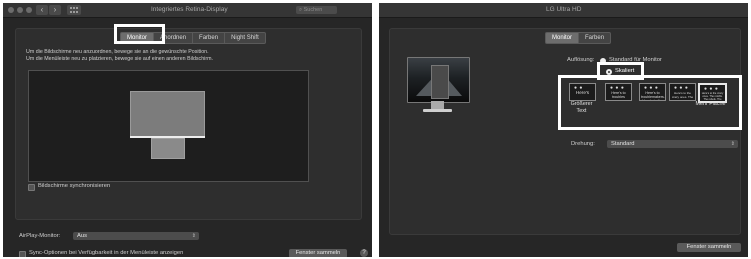 Image resolution: width=751 pixels, height=259 pixels. What do you see at coordinates (438, 80) in the screenshot?
I see `desktop-wallpaper` at bounding box center [438, 80].